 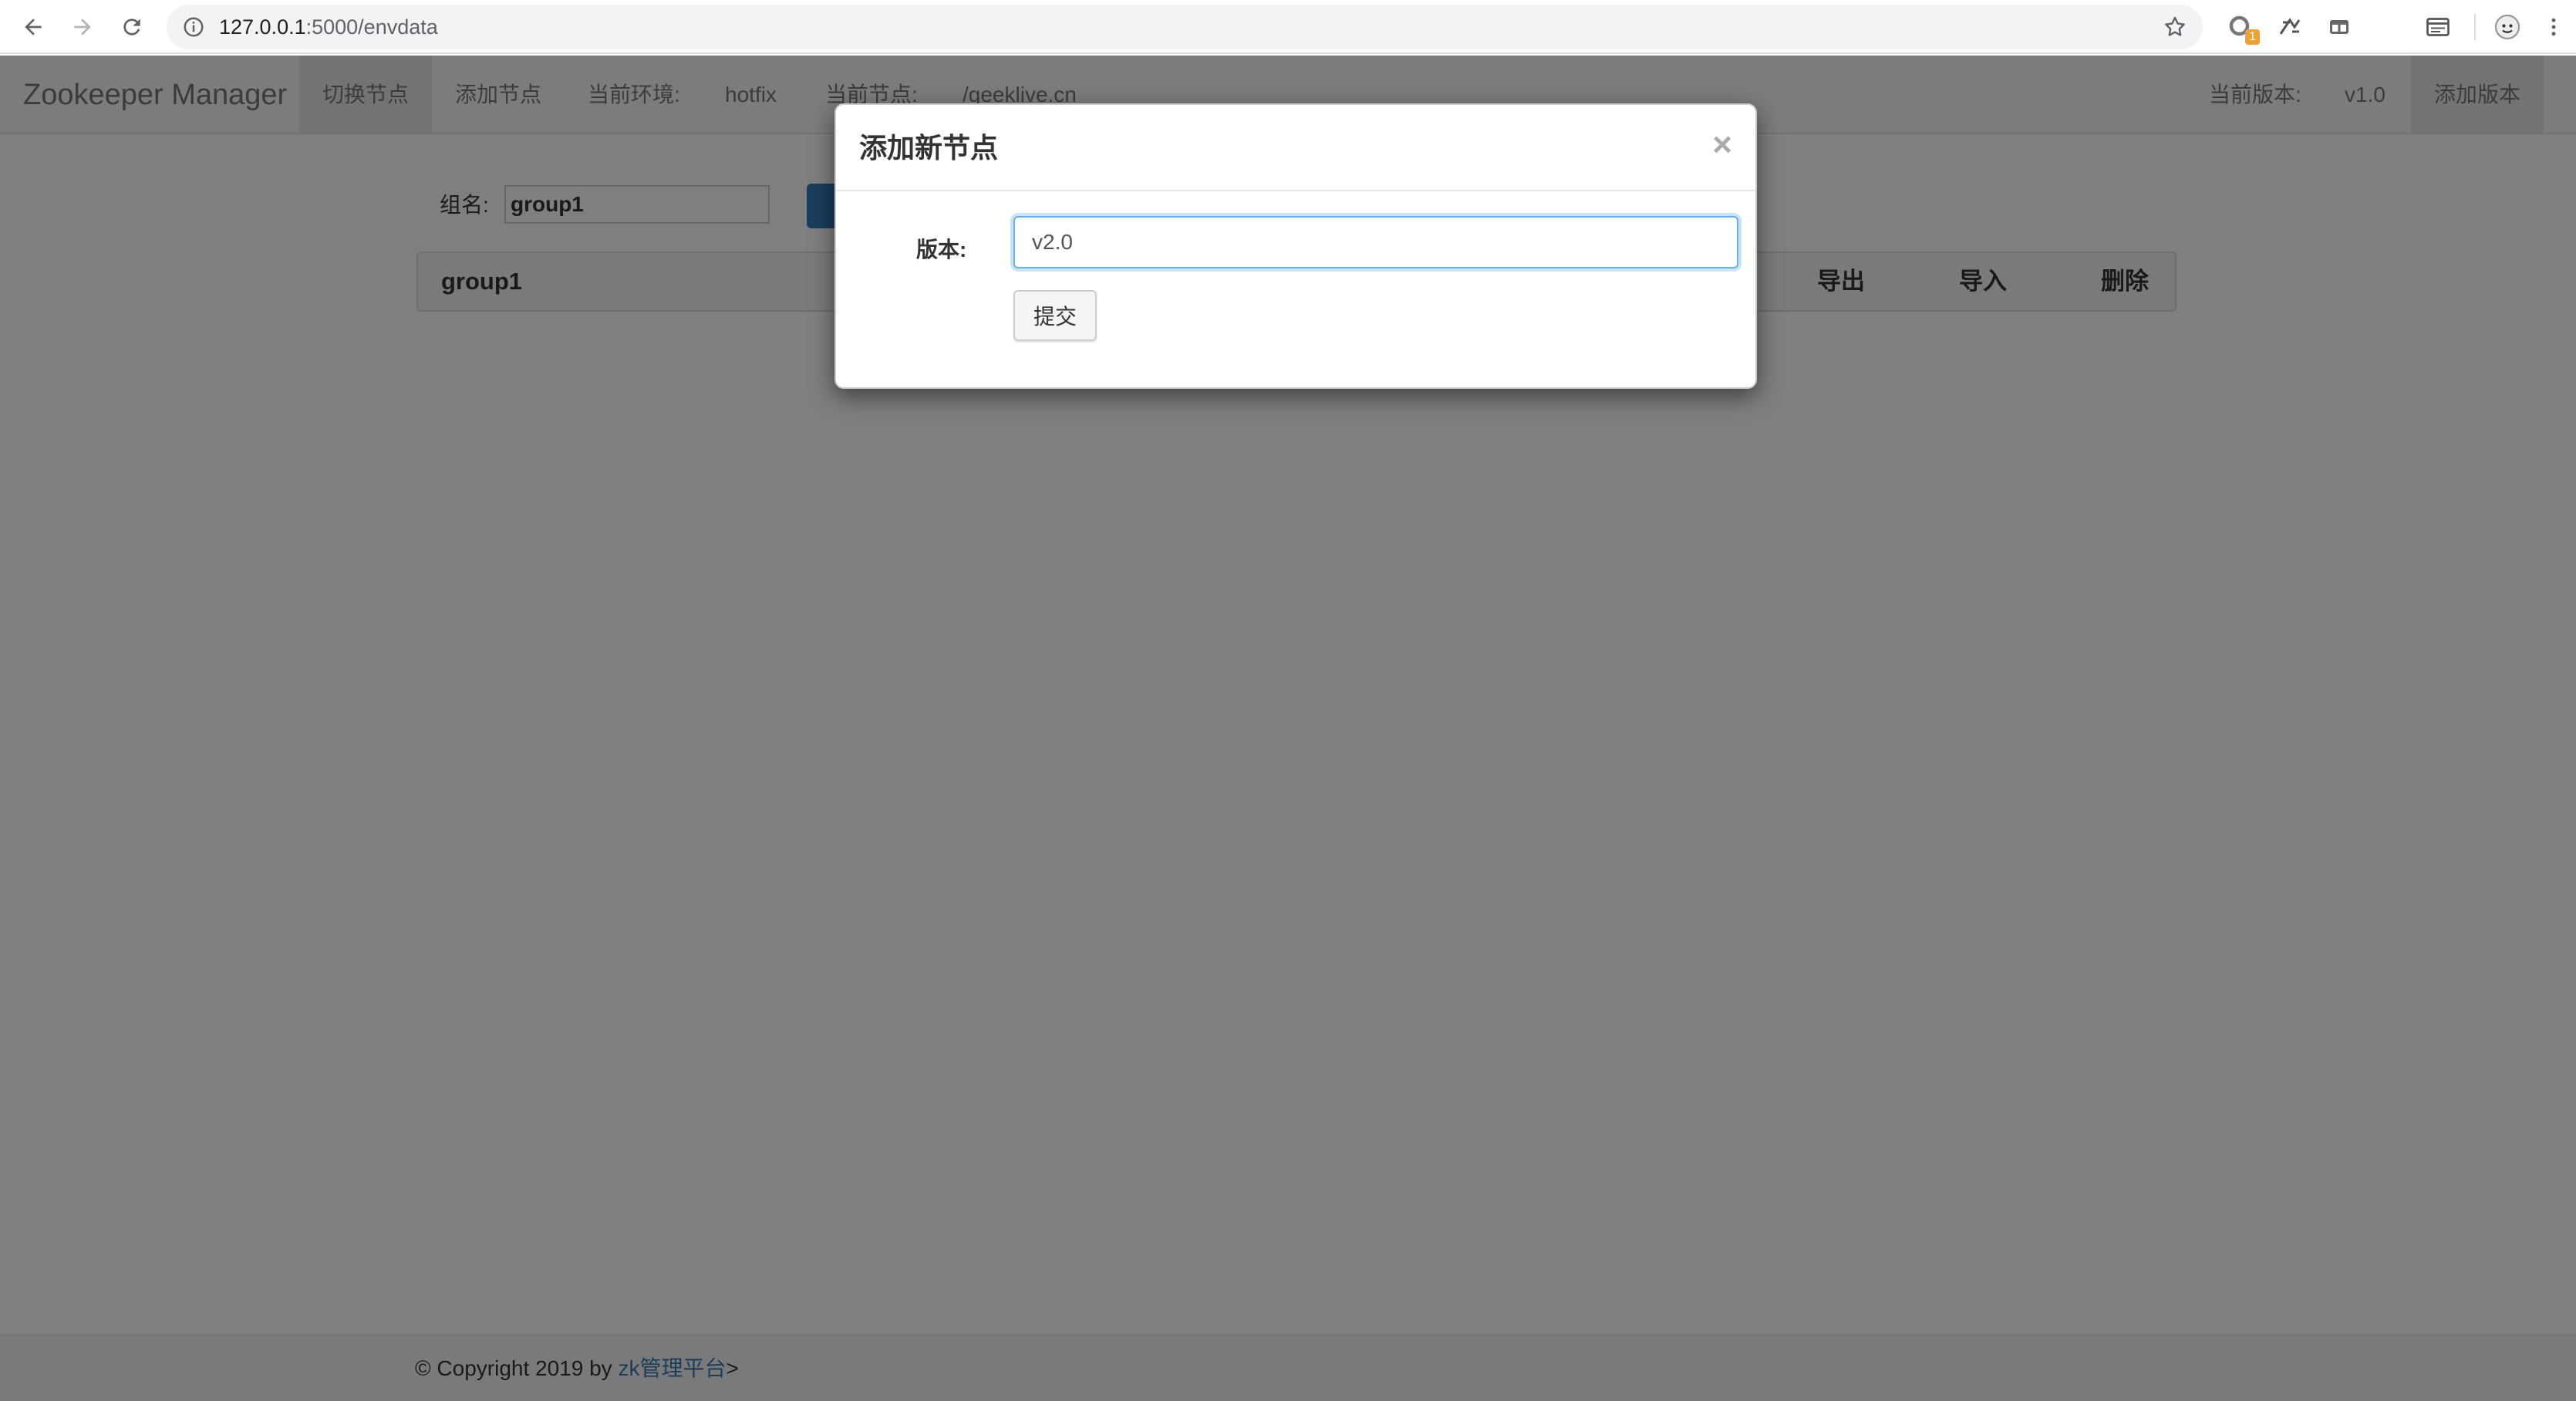 What do you see at coordinates (929, 148) in the screenshot?
I see `modal-title: 添加新节点` at bounding box center [929, 148].